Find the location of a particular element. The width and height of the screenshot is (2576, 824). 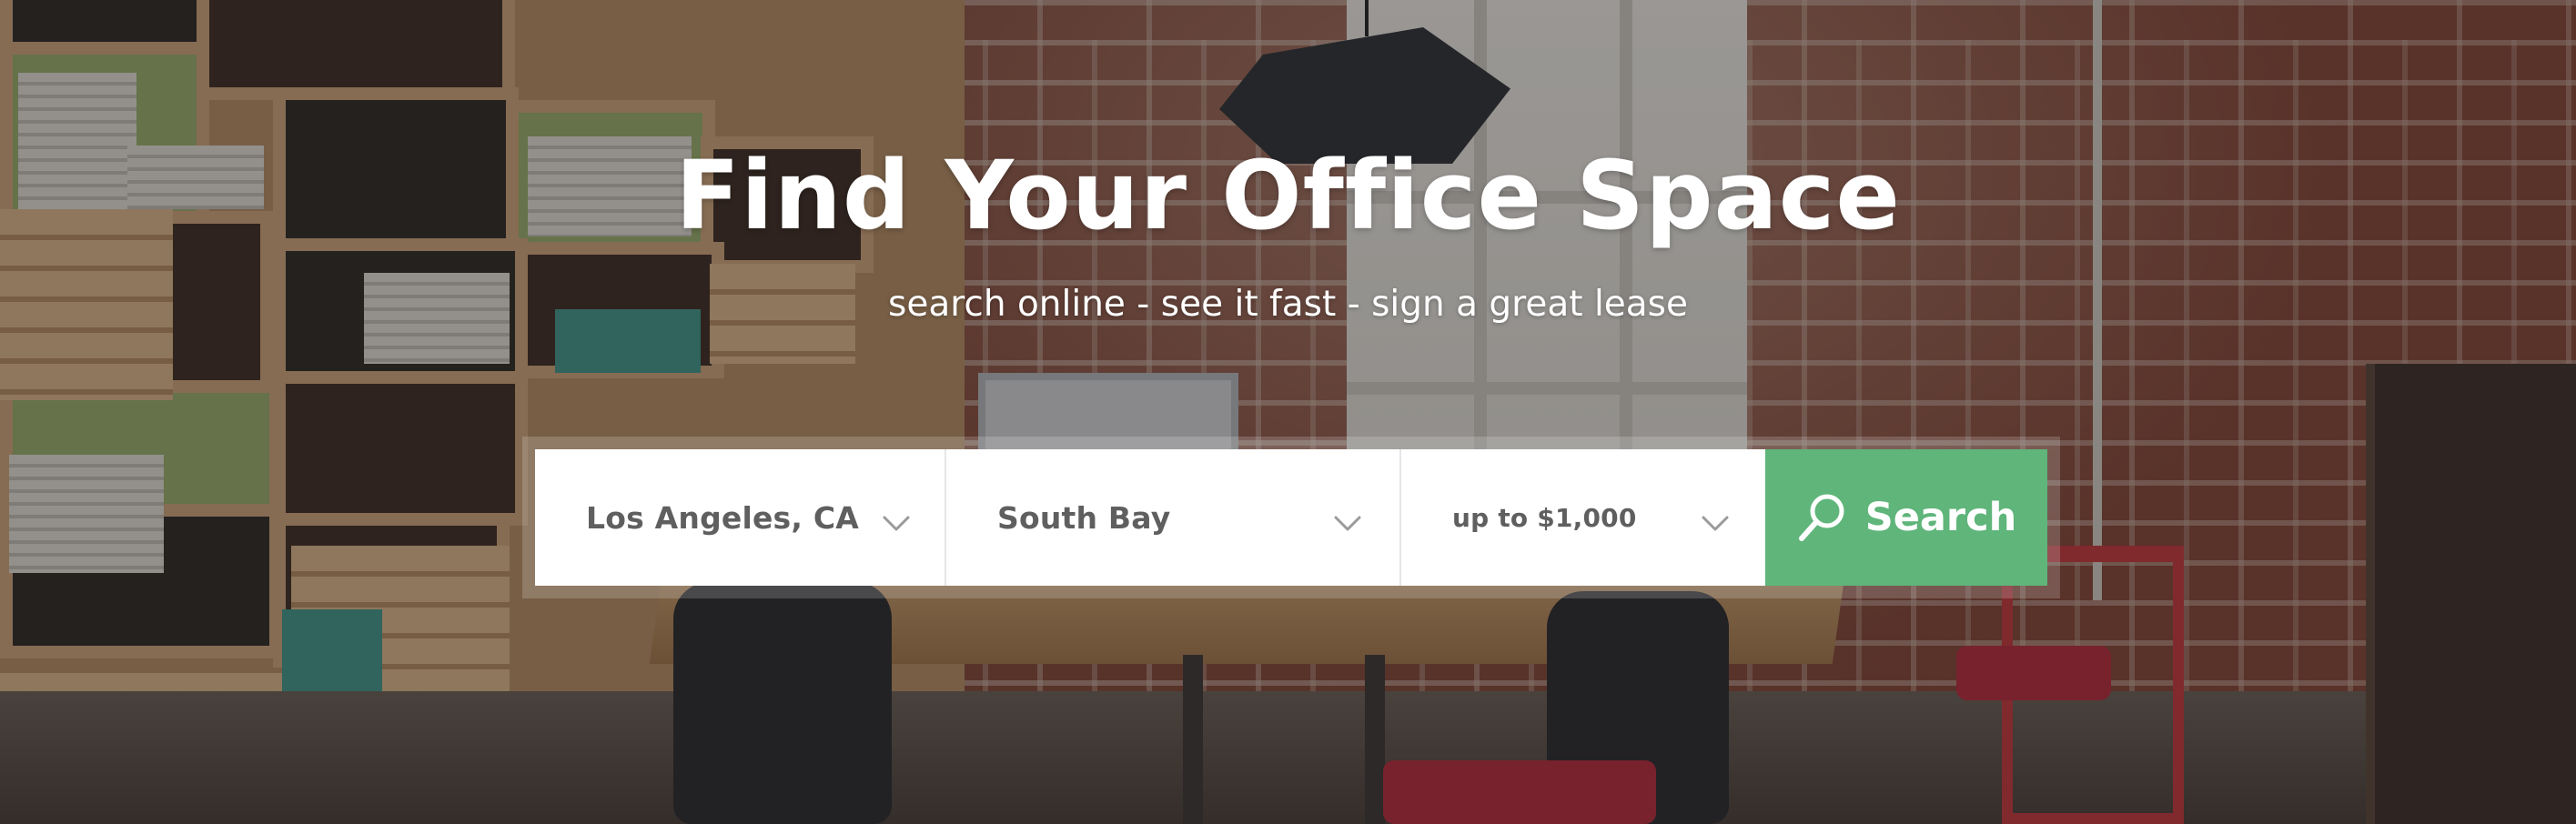

search-button: Search is located at coordinates (1906, 517).